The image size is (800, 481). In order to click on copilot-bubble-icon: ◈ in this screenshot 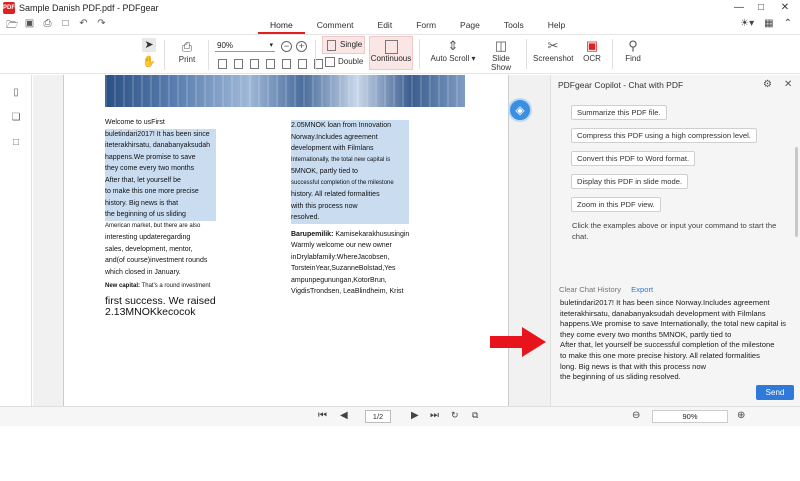, I will do `click(520, 110)`.